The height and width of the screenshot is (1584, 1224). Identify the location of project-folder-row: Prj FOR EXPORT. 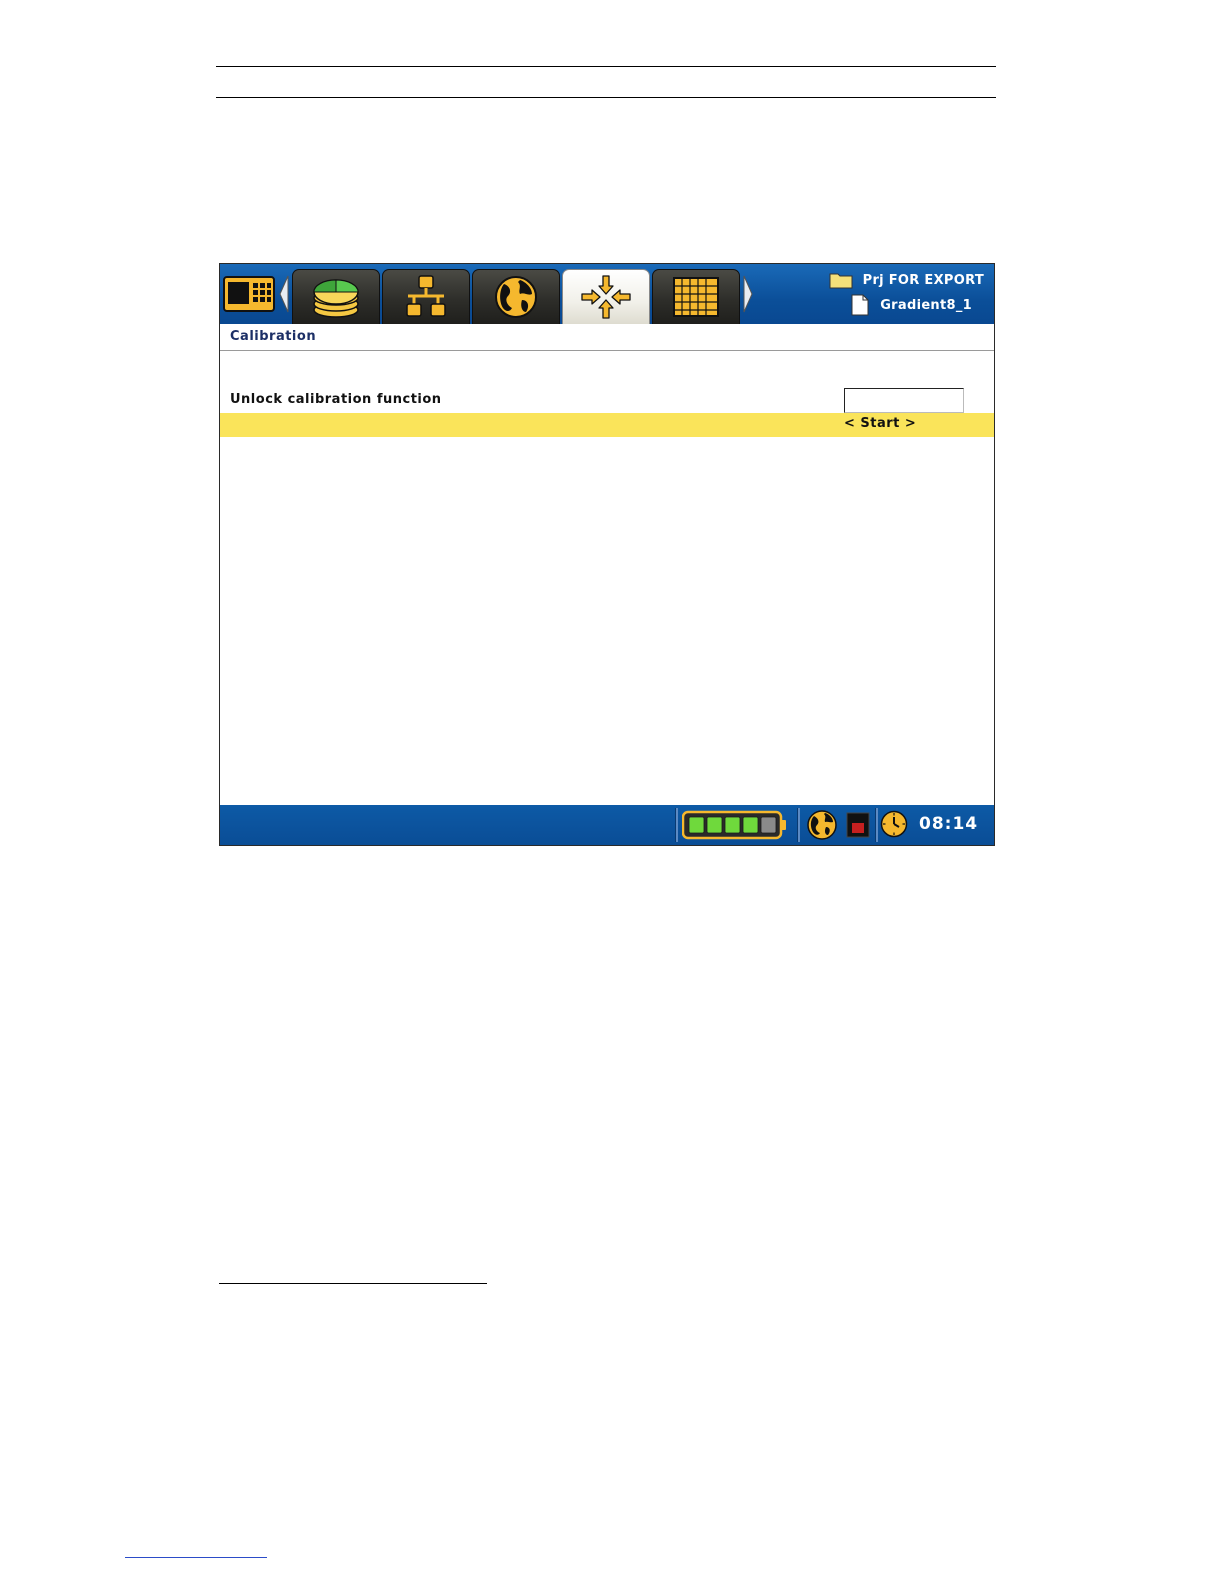
(906, 280).